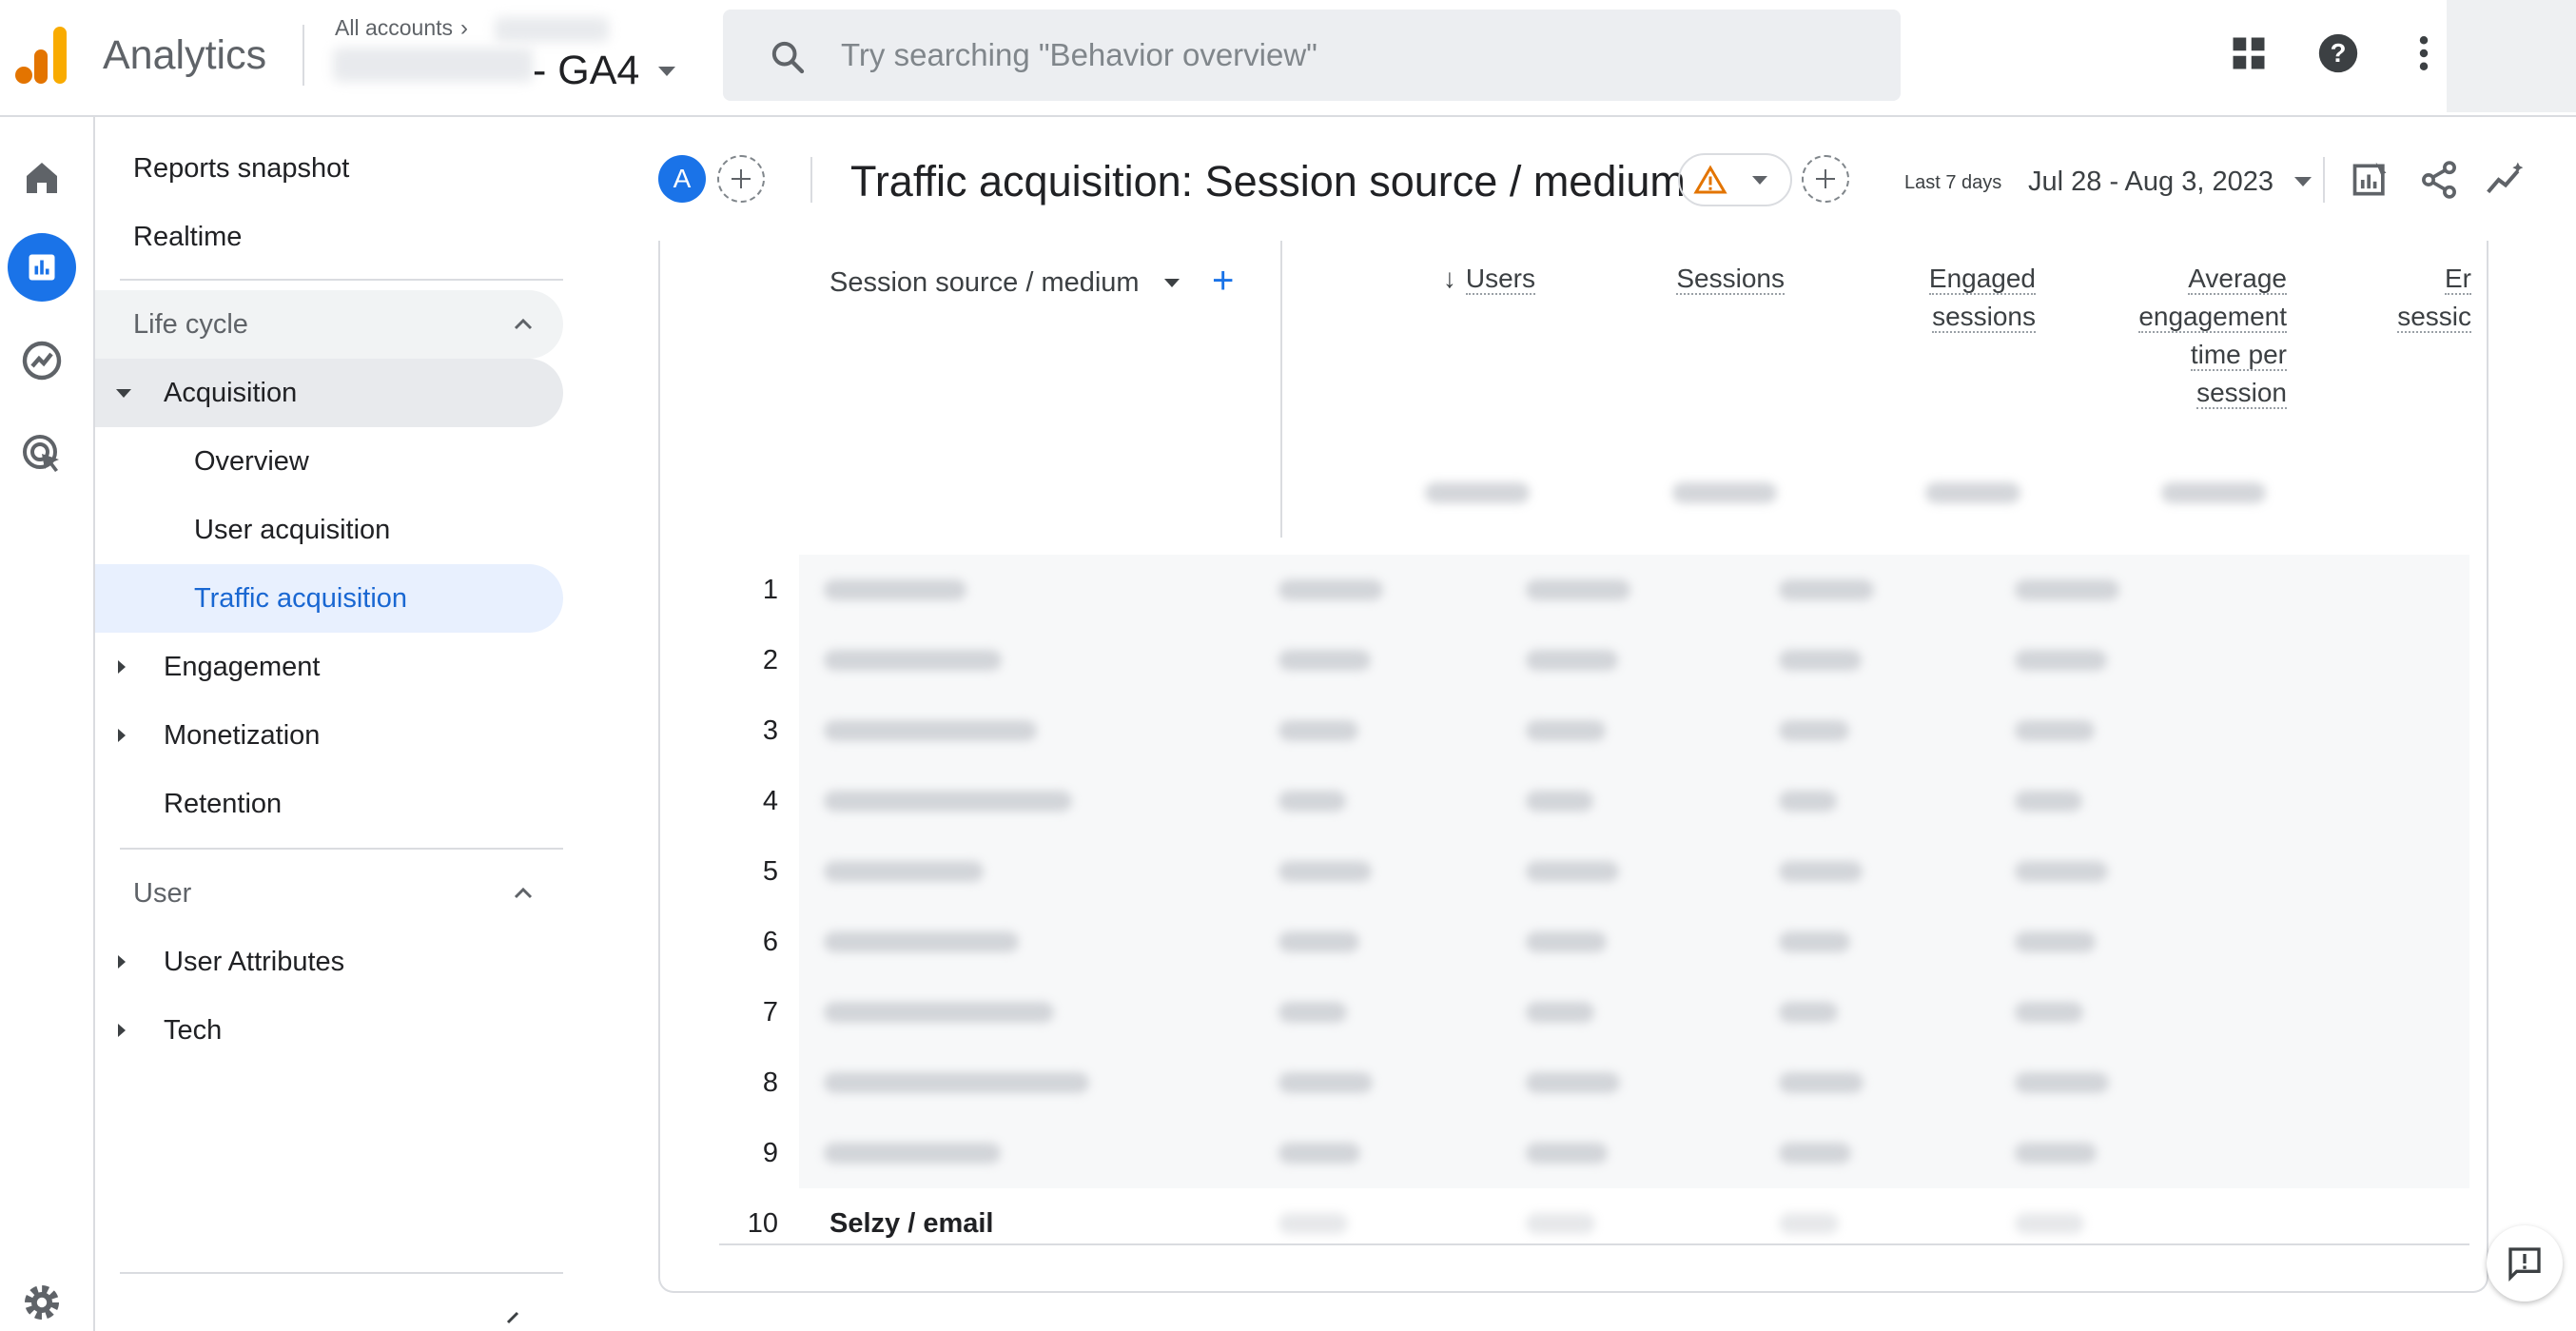  I want to click on redacted-property, so click(433, 65).